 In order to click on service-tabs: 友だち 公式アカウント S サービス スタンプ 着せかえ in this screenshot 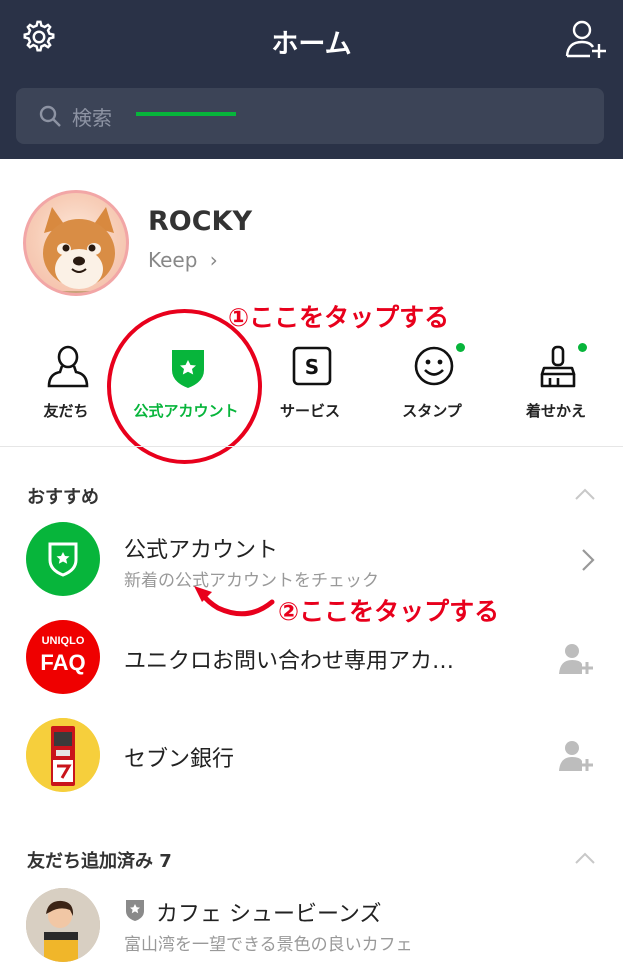, I will do `click(311, 388)`.